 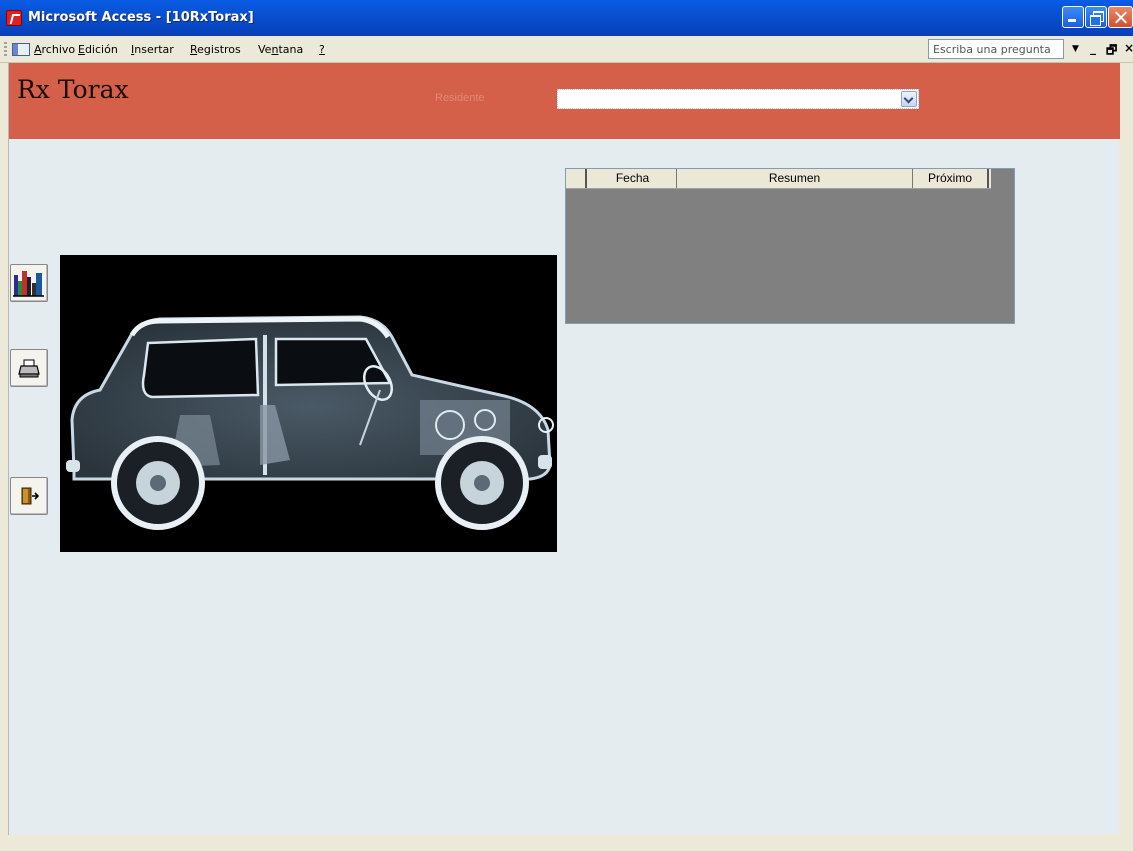 What do you see at coordinates (563, 843) in the screenshot?
I see `status-area` at bounding box center [563, 843].